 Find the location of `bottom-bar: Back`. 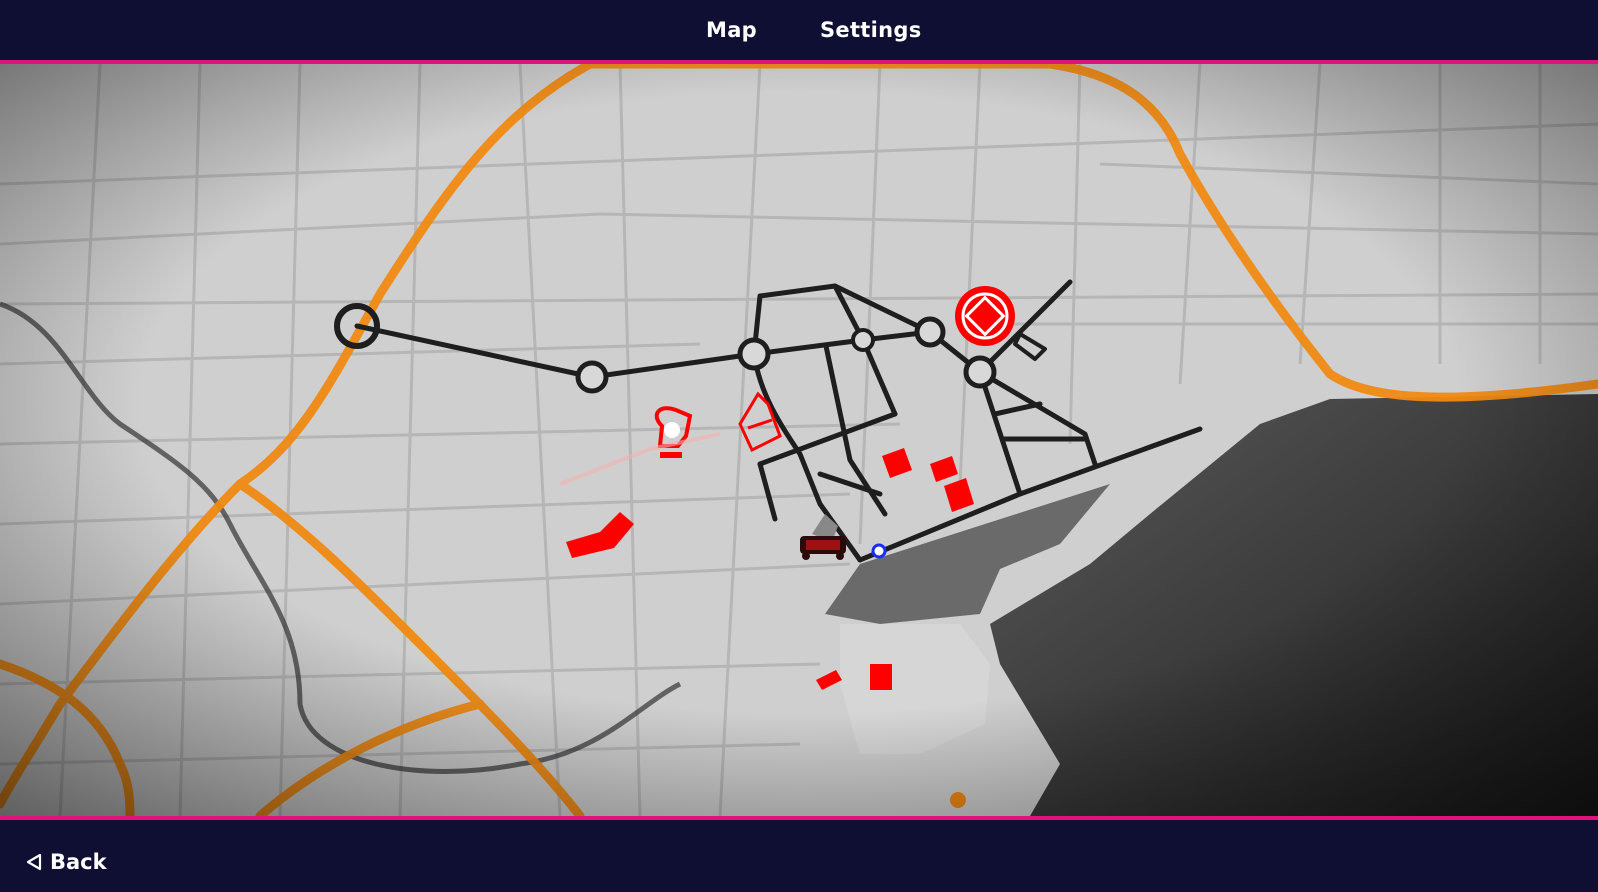

bottom-bar: Back is located at coordinates (799, 854).